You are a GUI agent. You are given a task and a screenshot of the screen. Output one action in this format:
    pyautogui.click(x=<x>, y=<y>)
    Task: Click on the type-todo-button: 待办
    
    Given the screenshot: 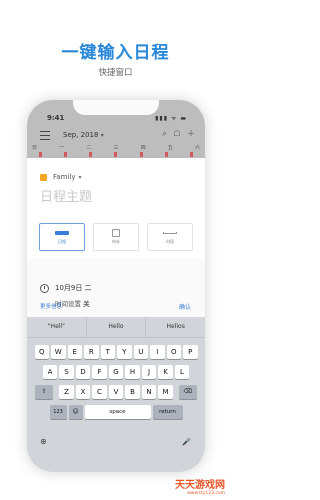 What is the action you would take?
    pyautogui.click(x=116, y=237)
    